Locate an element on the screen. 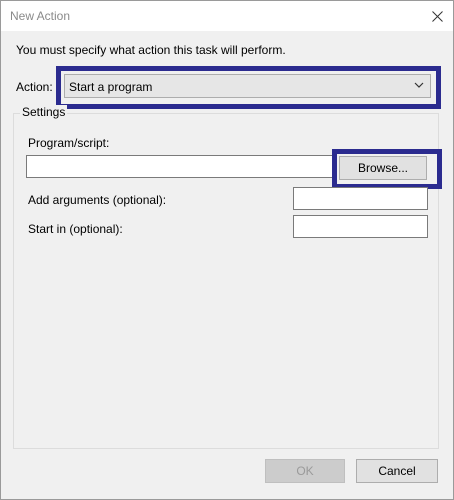  close-icon is located at coordinates (437, 16).